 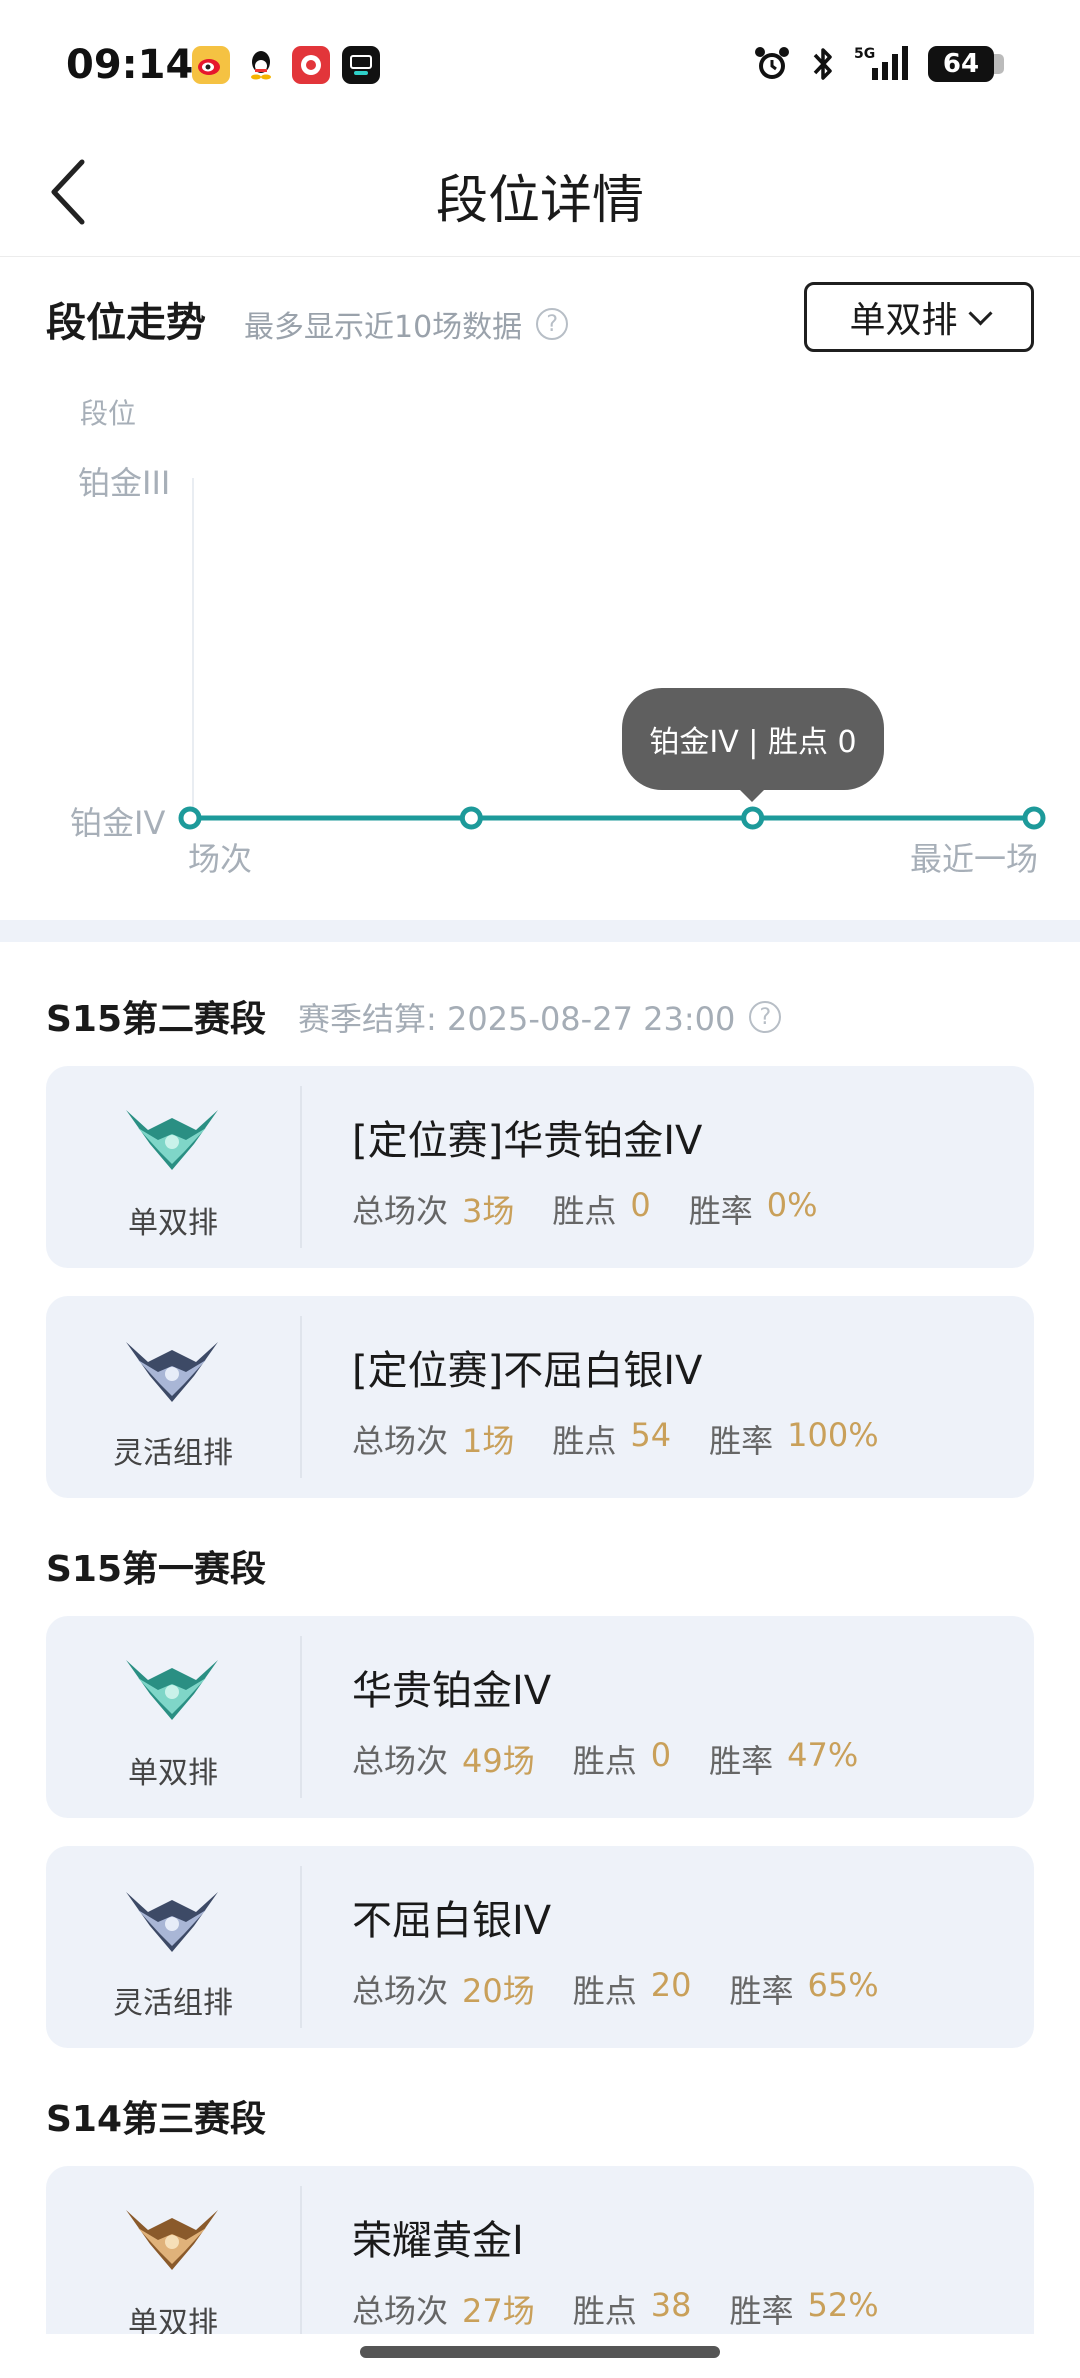 I want to click on rank-stats: 总场次 1场 胜点 54 胜率 100%, so click(x=634, y=1439).